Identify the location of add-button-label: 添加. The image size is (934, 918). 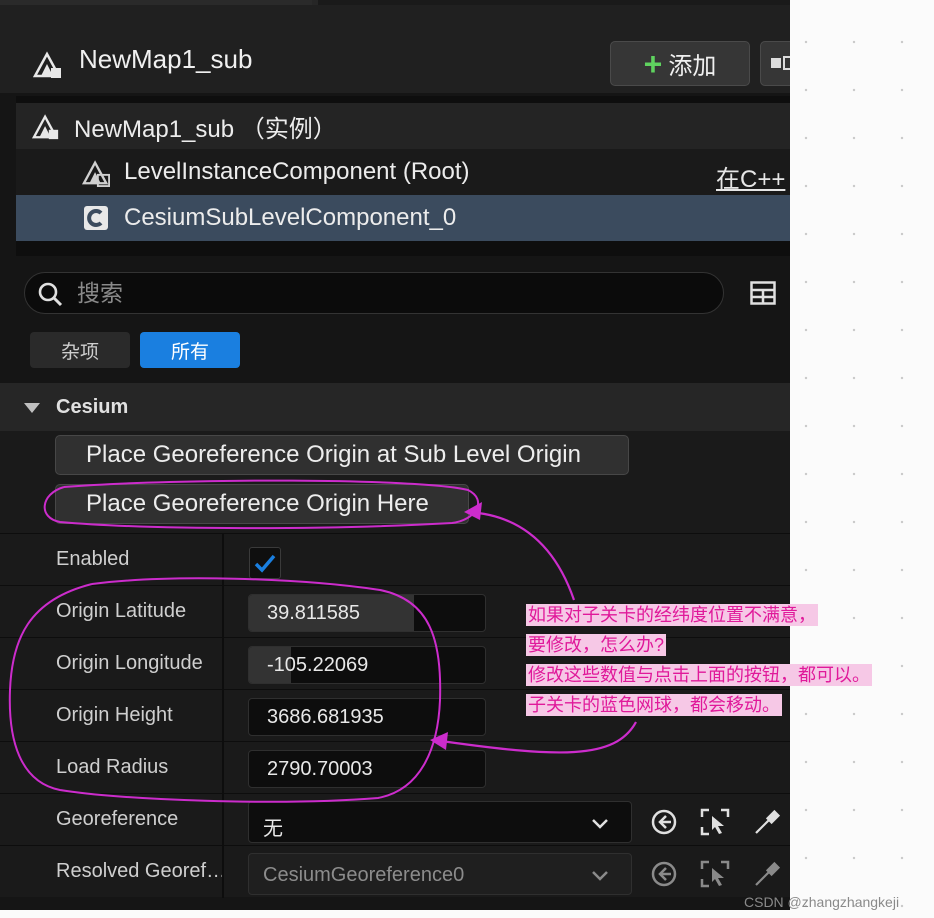
(692, 66).